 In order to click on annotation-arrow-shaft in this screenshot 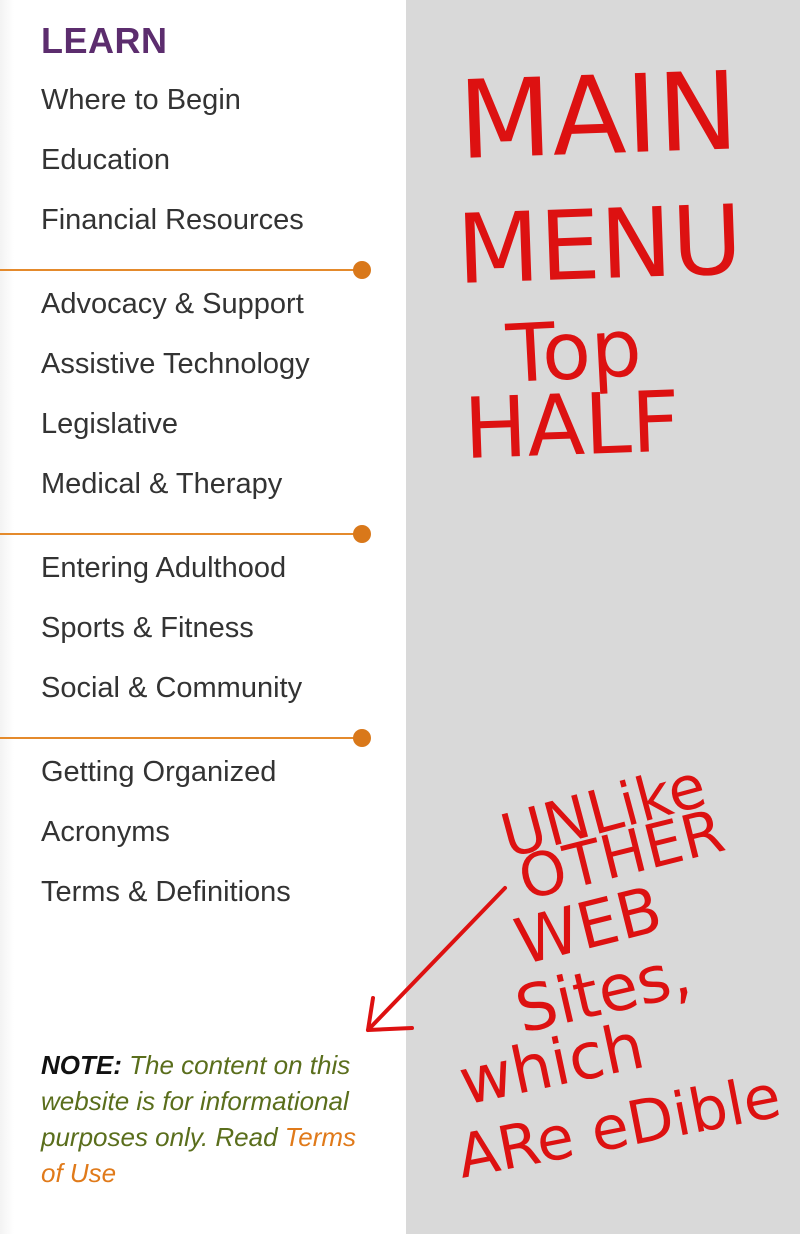, I will do `click(436, 959)`.